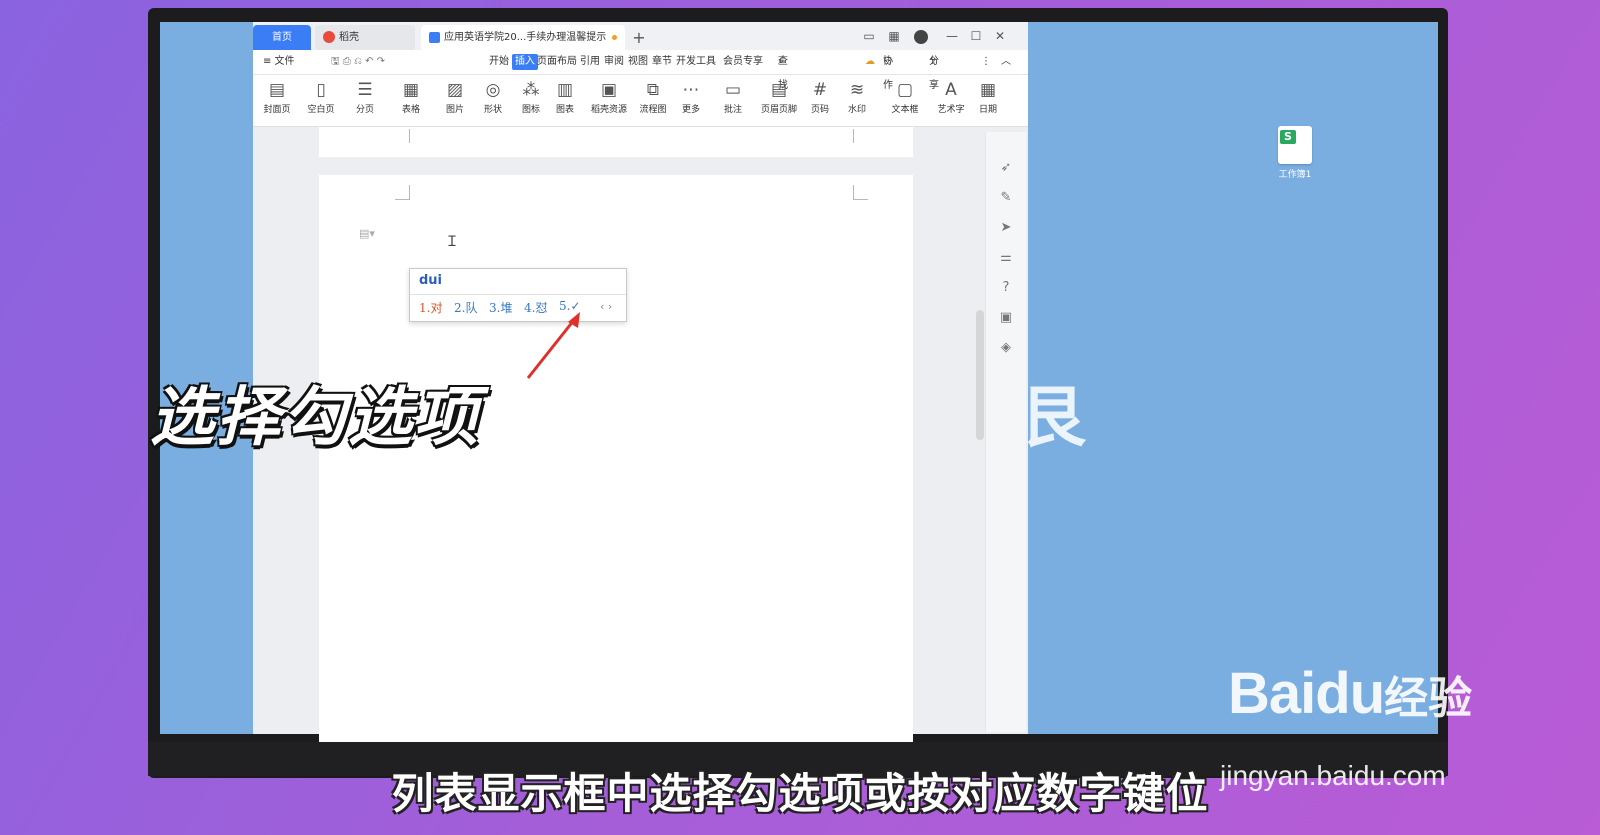 The height and width of the screenshot is (835, 1600). Describe the element at coordinates (1272, 693) in the screenshot. I see `baidu-logo-text: Bai` at that location.